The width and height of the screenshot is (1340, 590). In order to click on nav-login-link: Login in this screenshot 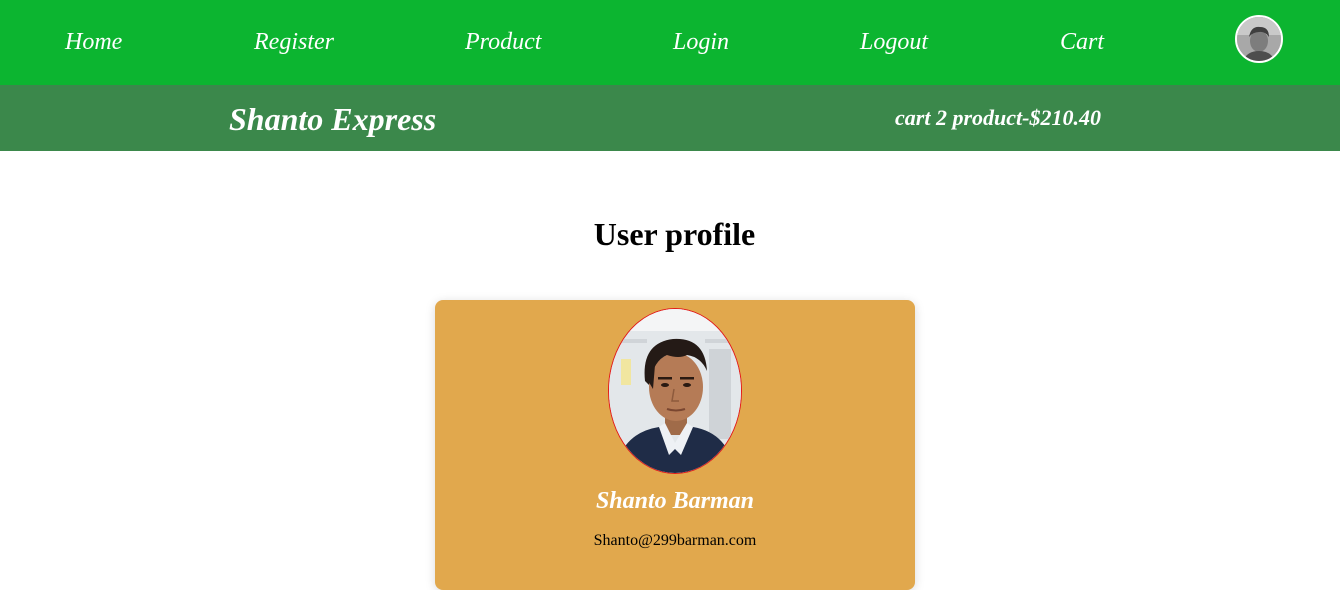, I will do `click(701, 42)`.